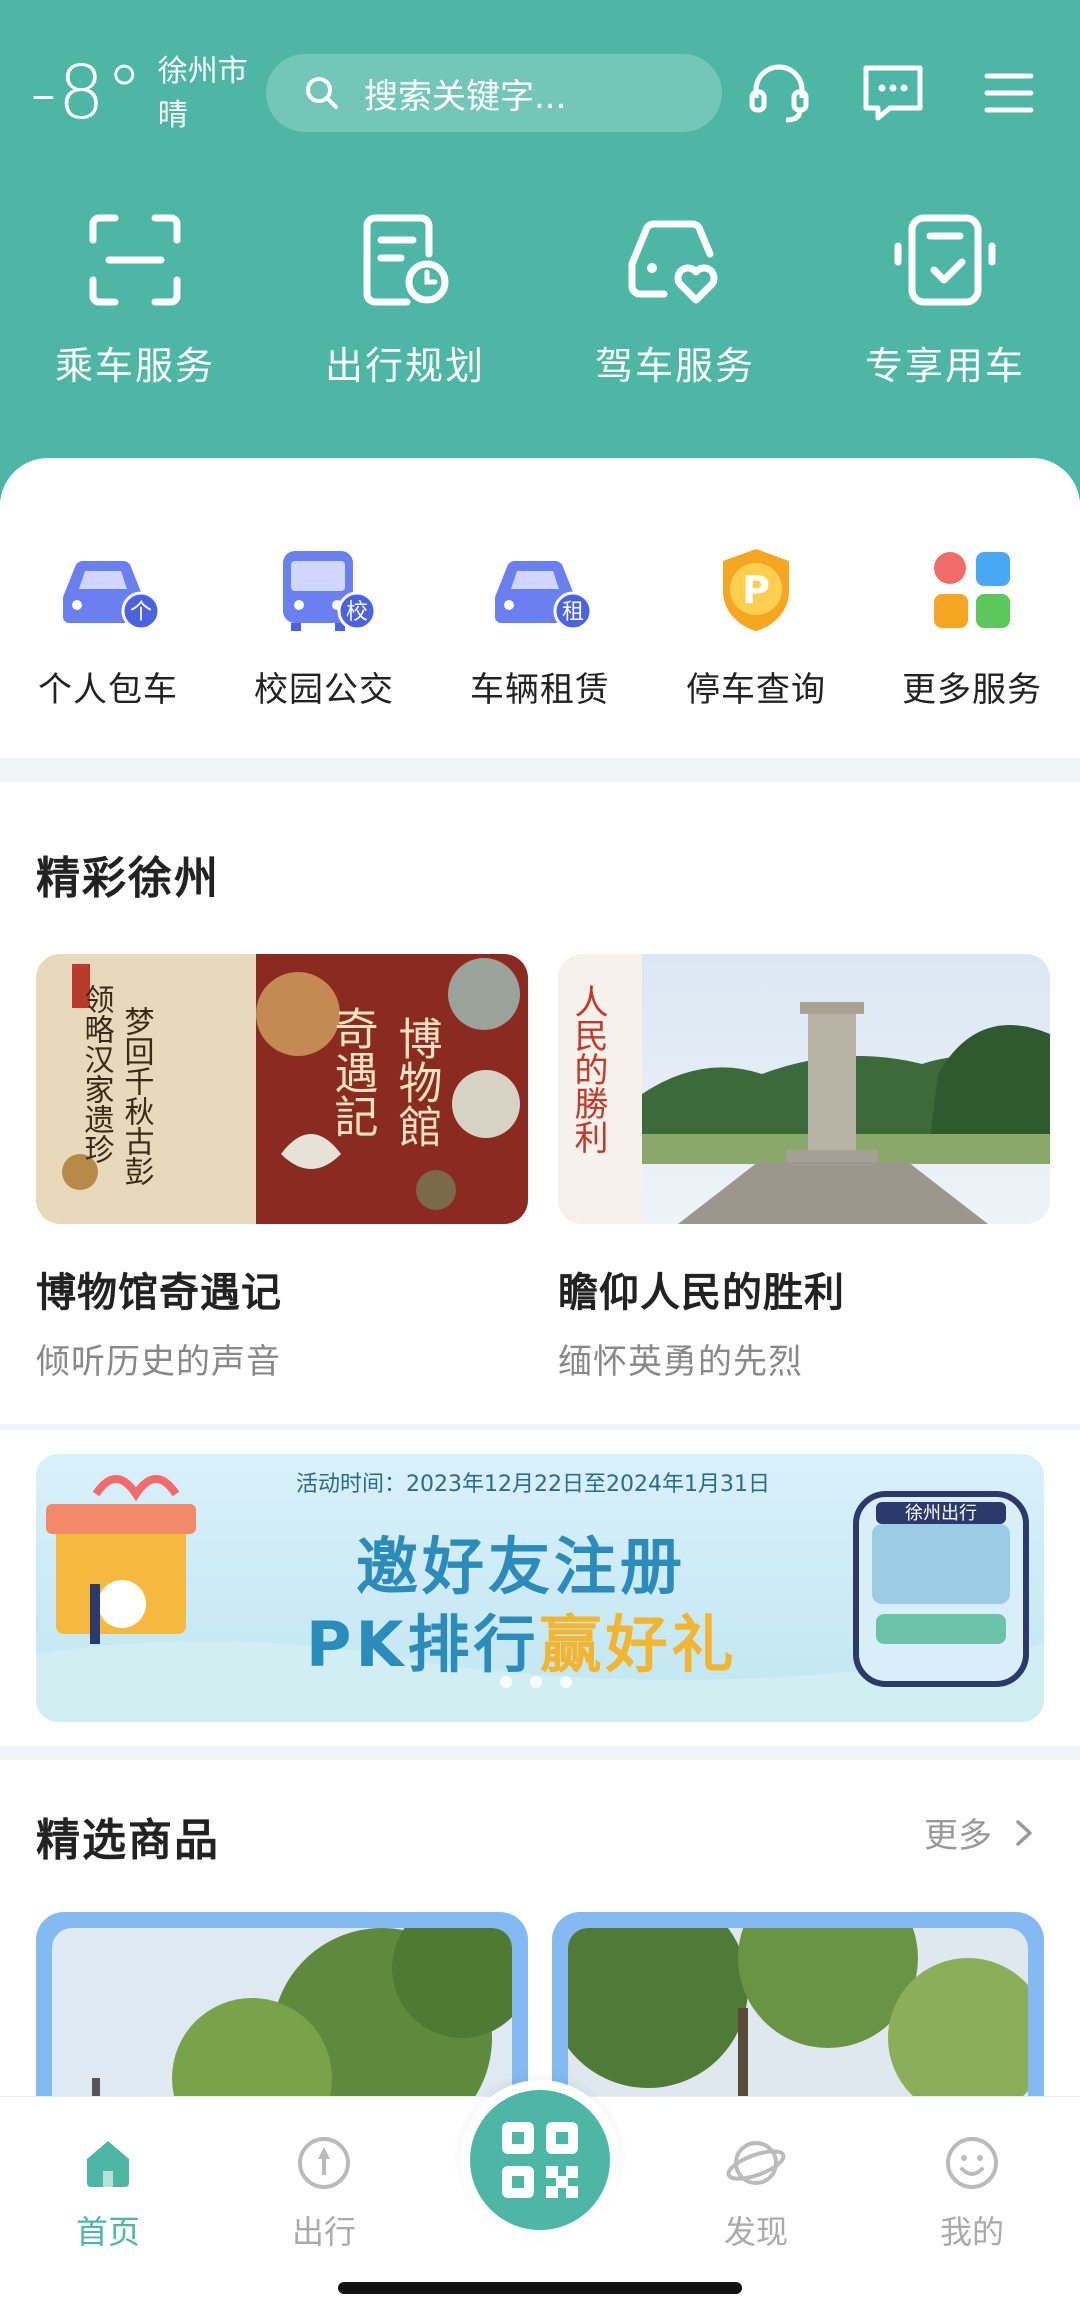 The width and height of the screenshot is (1080, 2314). What do you see at coordinates (416, 1082) in the screenshot?
I see `svg-text: 博物館` at bounding box center [416, 1082].